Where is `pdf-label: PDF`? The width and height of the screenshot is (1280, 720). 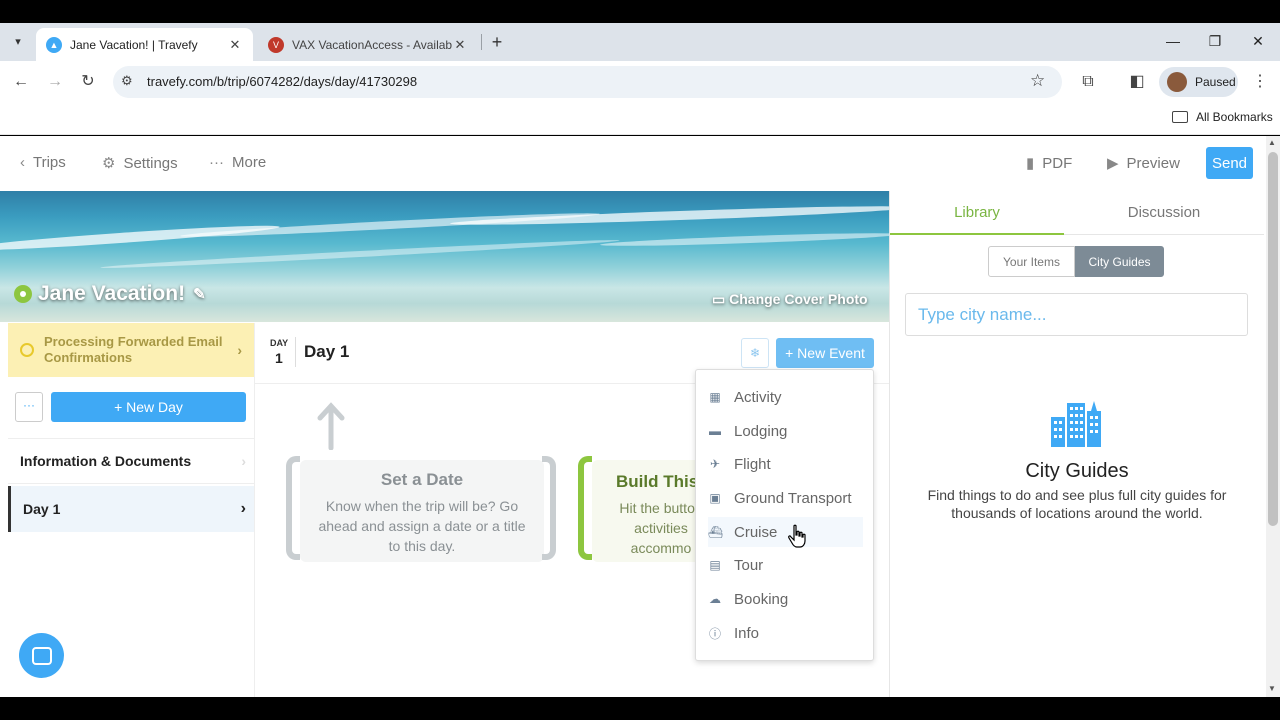 pdf-label: PDF is located at coordinates (1057, 163).